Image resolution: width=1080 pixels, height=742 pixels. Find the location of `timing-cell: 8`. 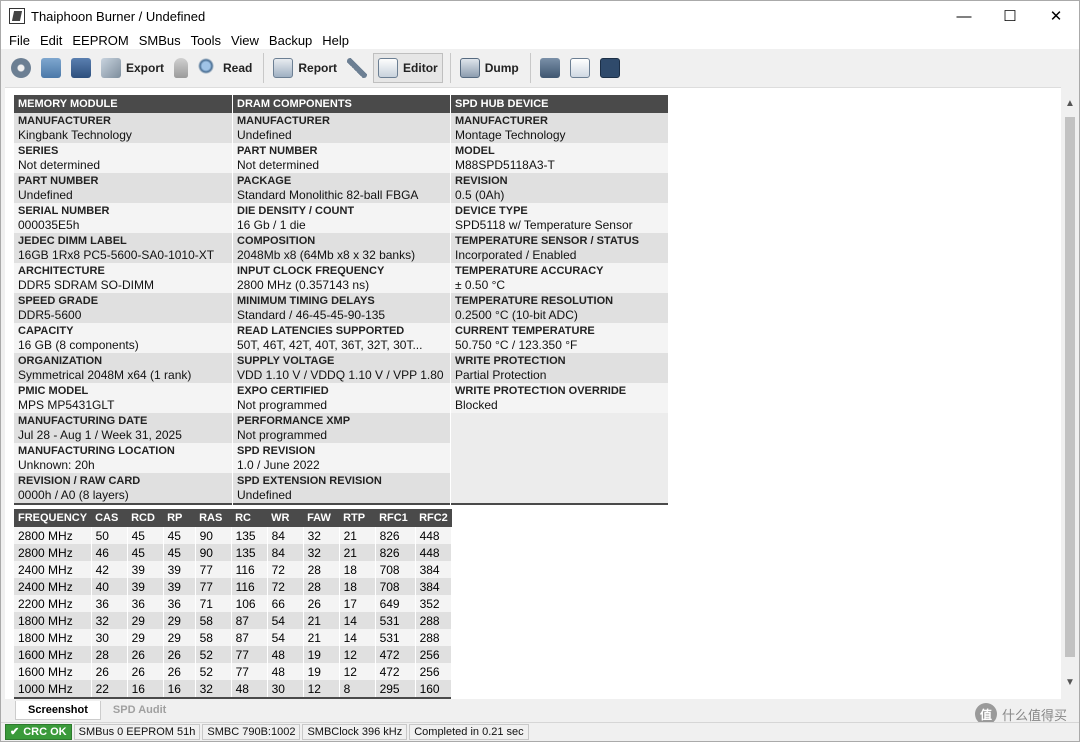

timing-cell: 8 is located at coordinates (357, 688).